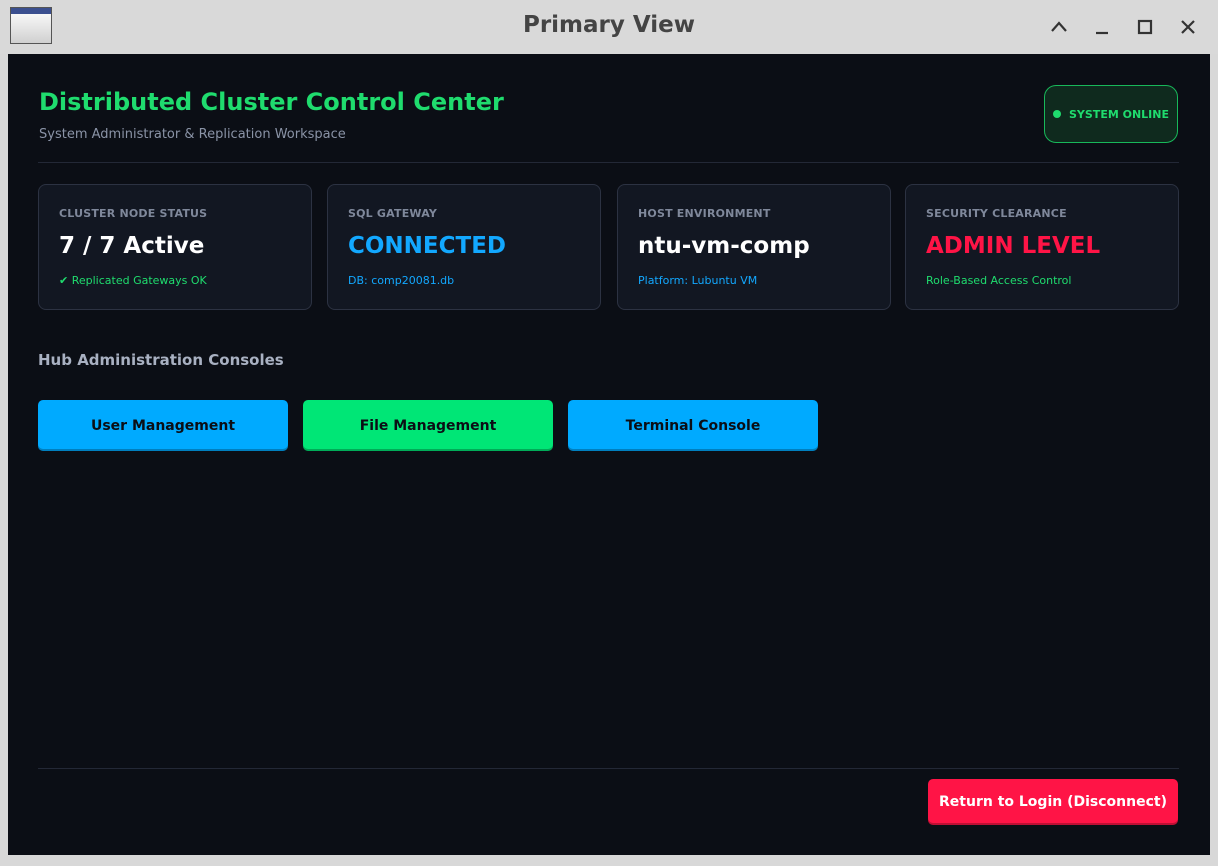 This screenshot has height=866, width=1218. Describe the element at coordinates (161, 360) in the screenshot. I see `section-title: Hub Administration Consoles` at that location.